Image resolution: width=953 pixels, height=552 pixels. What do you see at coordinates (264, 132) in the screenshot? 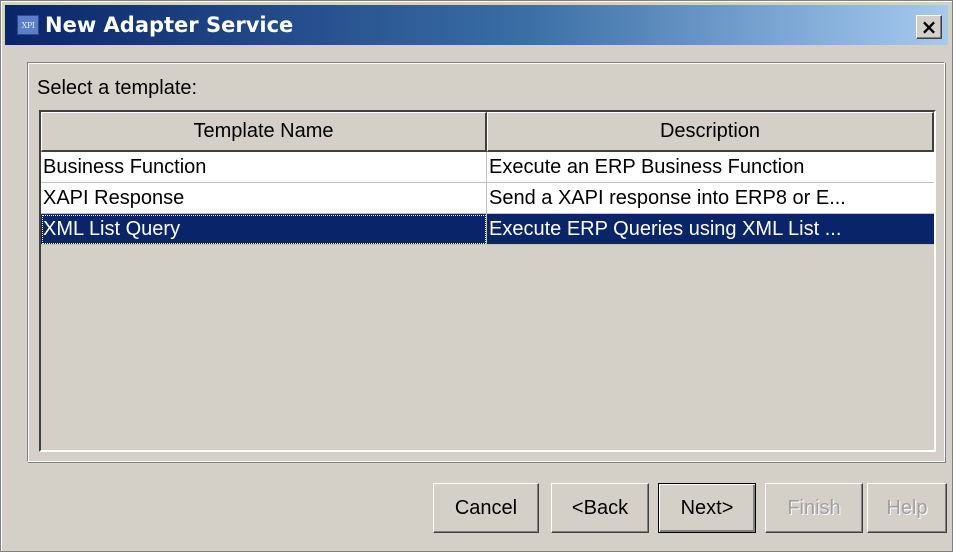
I see `column-header-template-name: Template Name` at bounding box center [264, 132].